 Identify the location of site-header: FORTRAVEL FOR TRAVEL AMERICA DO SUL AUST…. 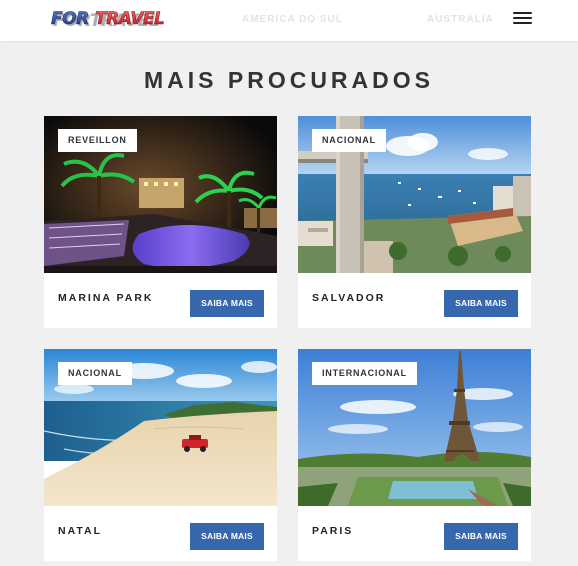
(289, 20).